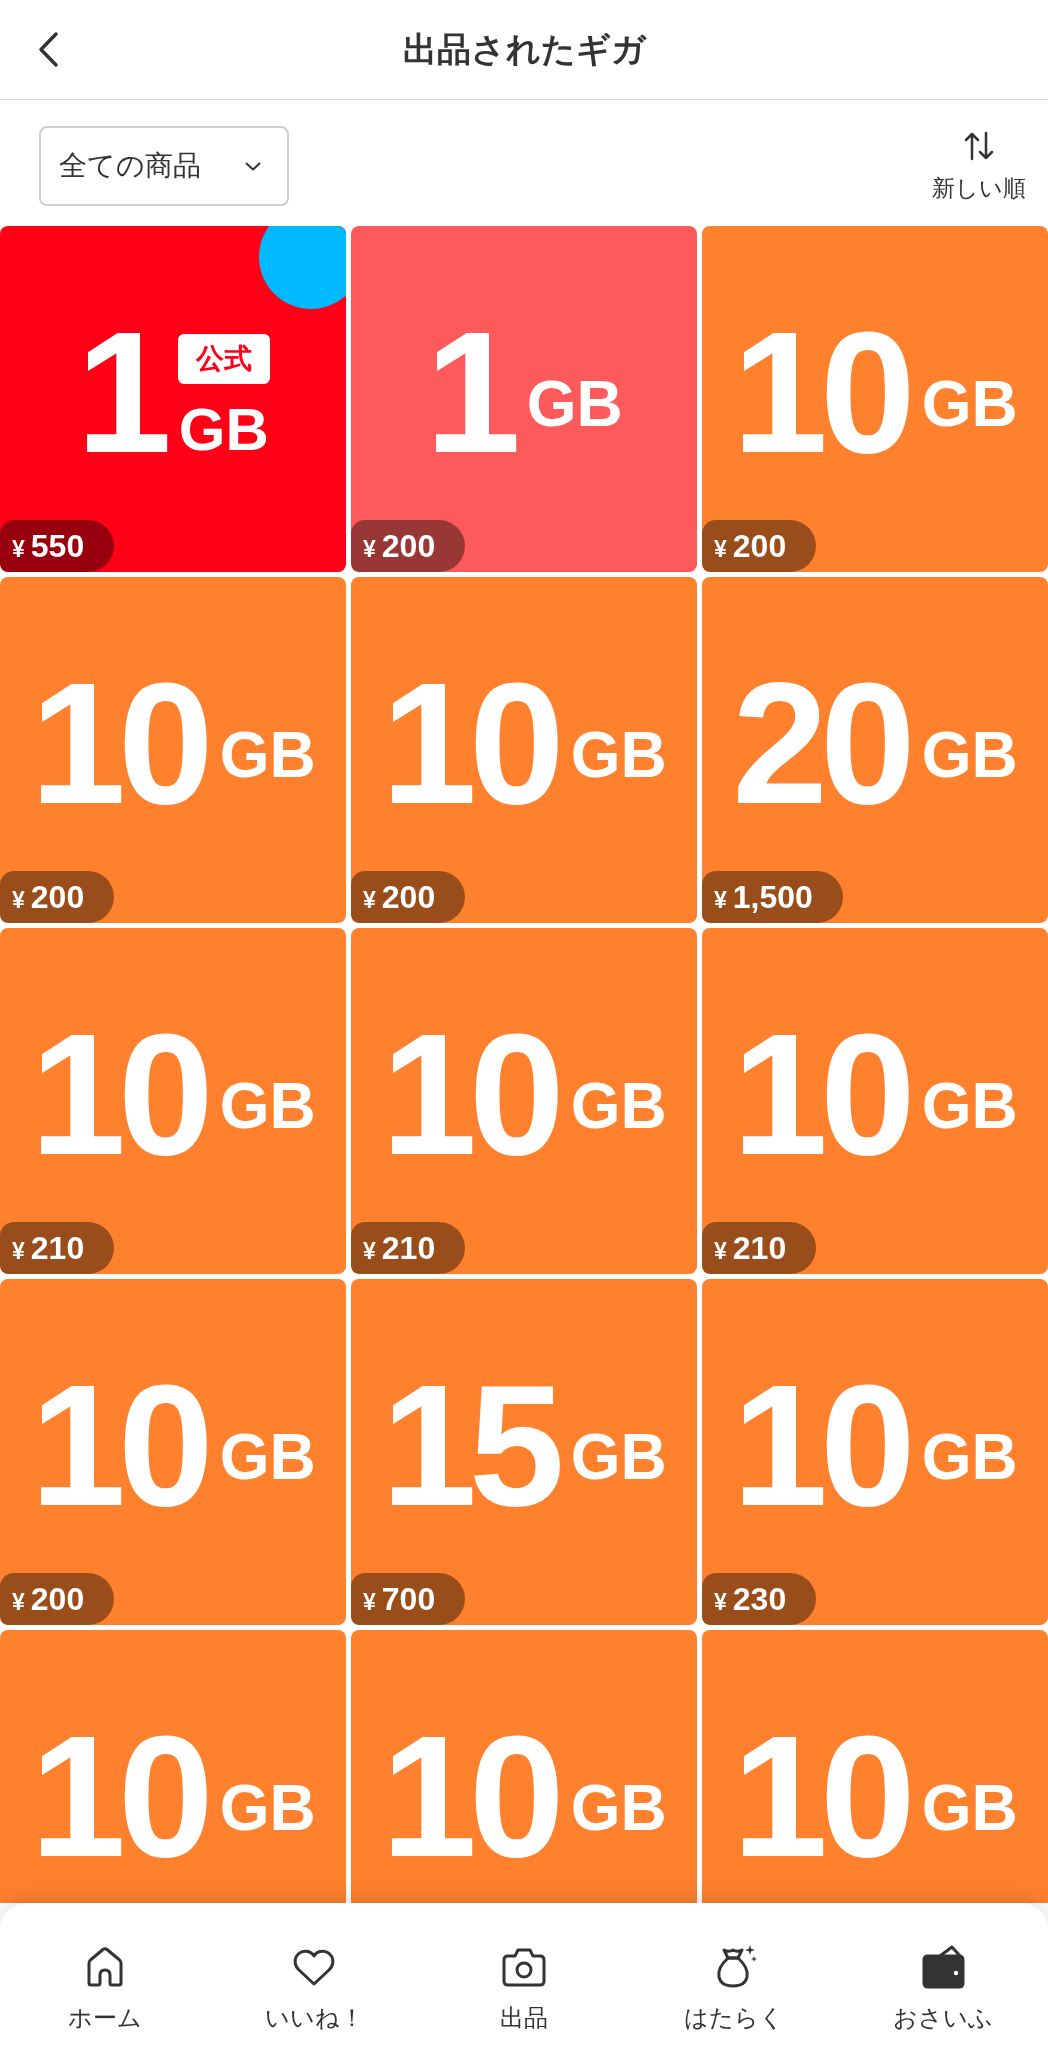  What do you see at coordinates (820, 743) in the screenshot?
I see `data-amount: 20` at bounding box center [820, 743].